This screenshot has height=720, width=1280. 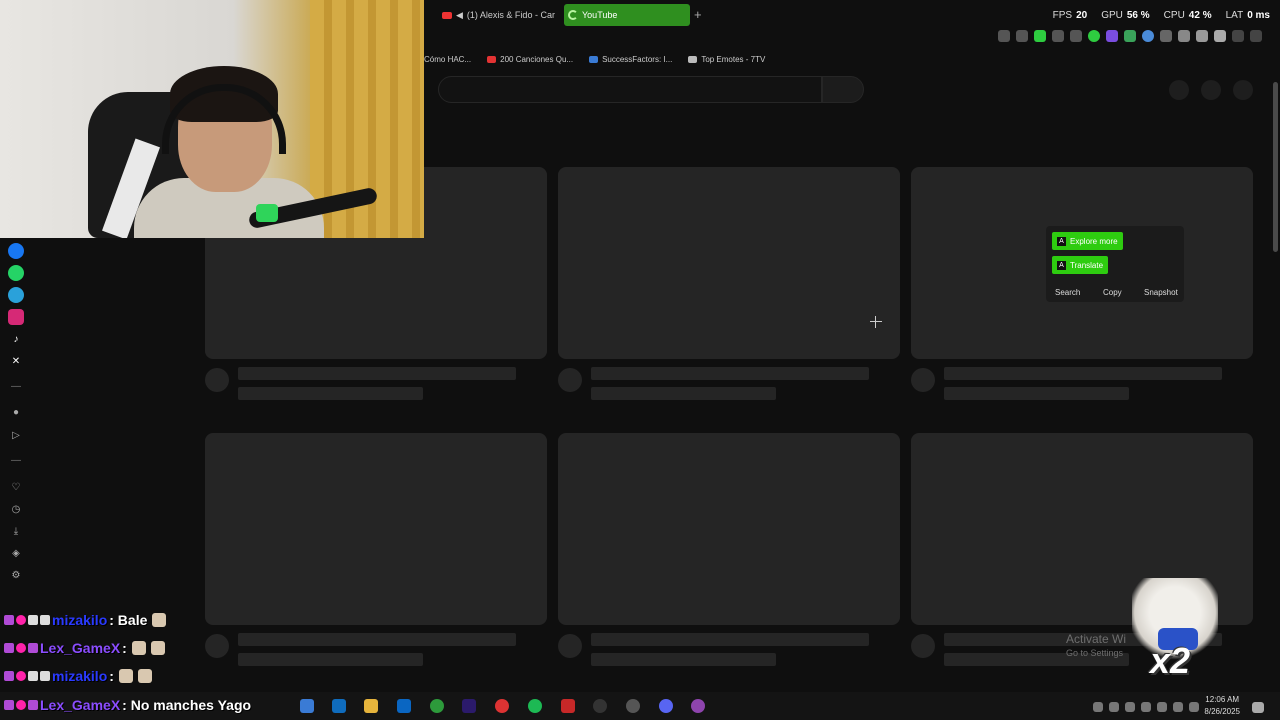 What do you see at coordinates (666, 706) in the screenshot?
I see `discord-icon` at bounding box center [666, 706].